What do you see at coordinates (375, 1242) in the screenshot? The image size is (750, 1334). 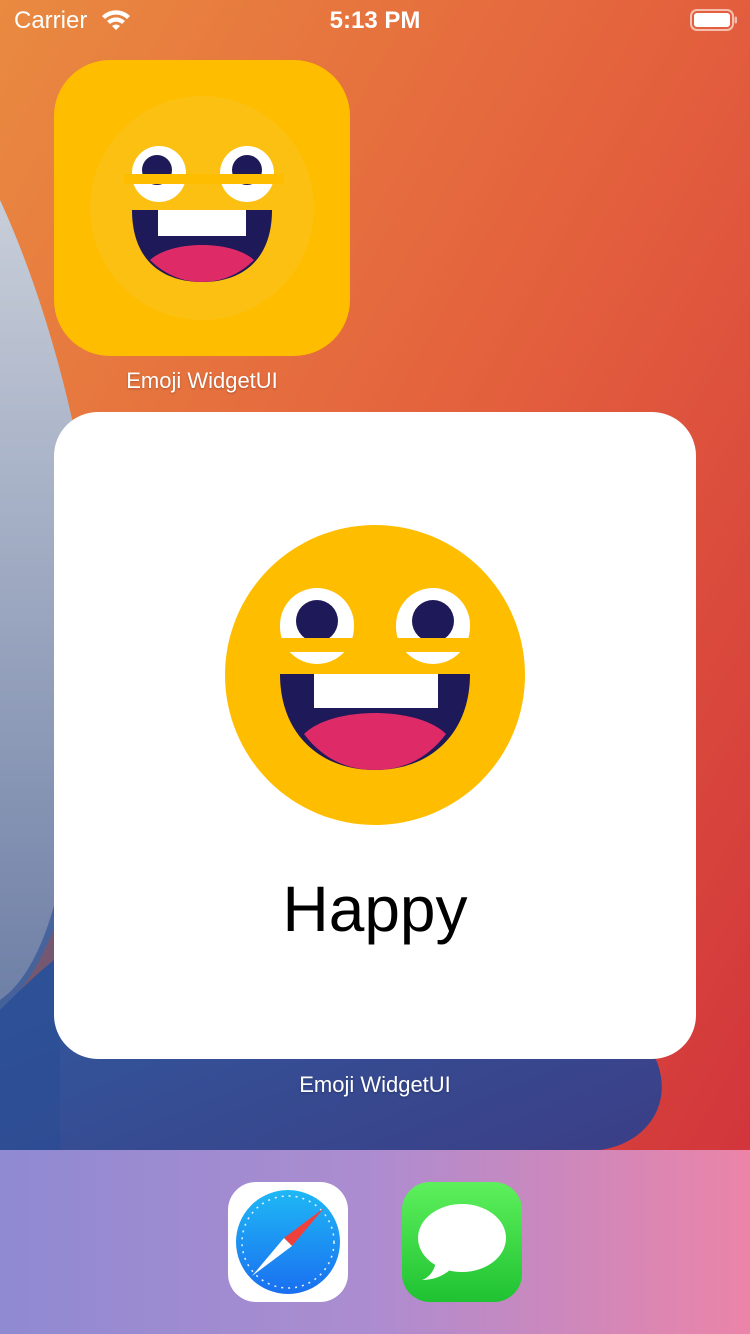 I see `dock` at bounding box center [375, 1242].